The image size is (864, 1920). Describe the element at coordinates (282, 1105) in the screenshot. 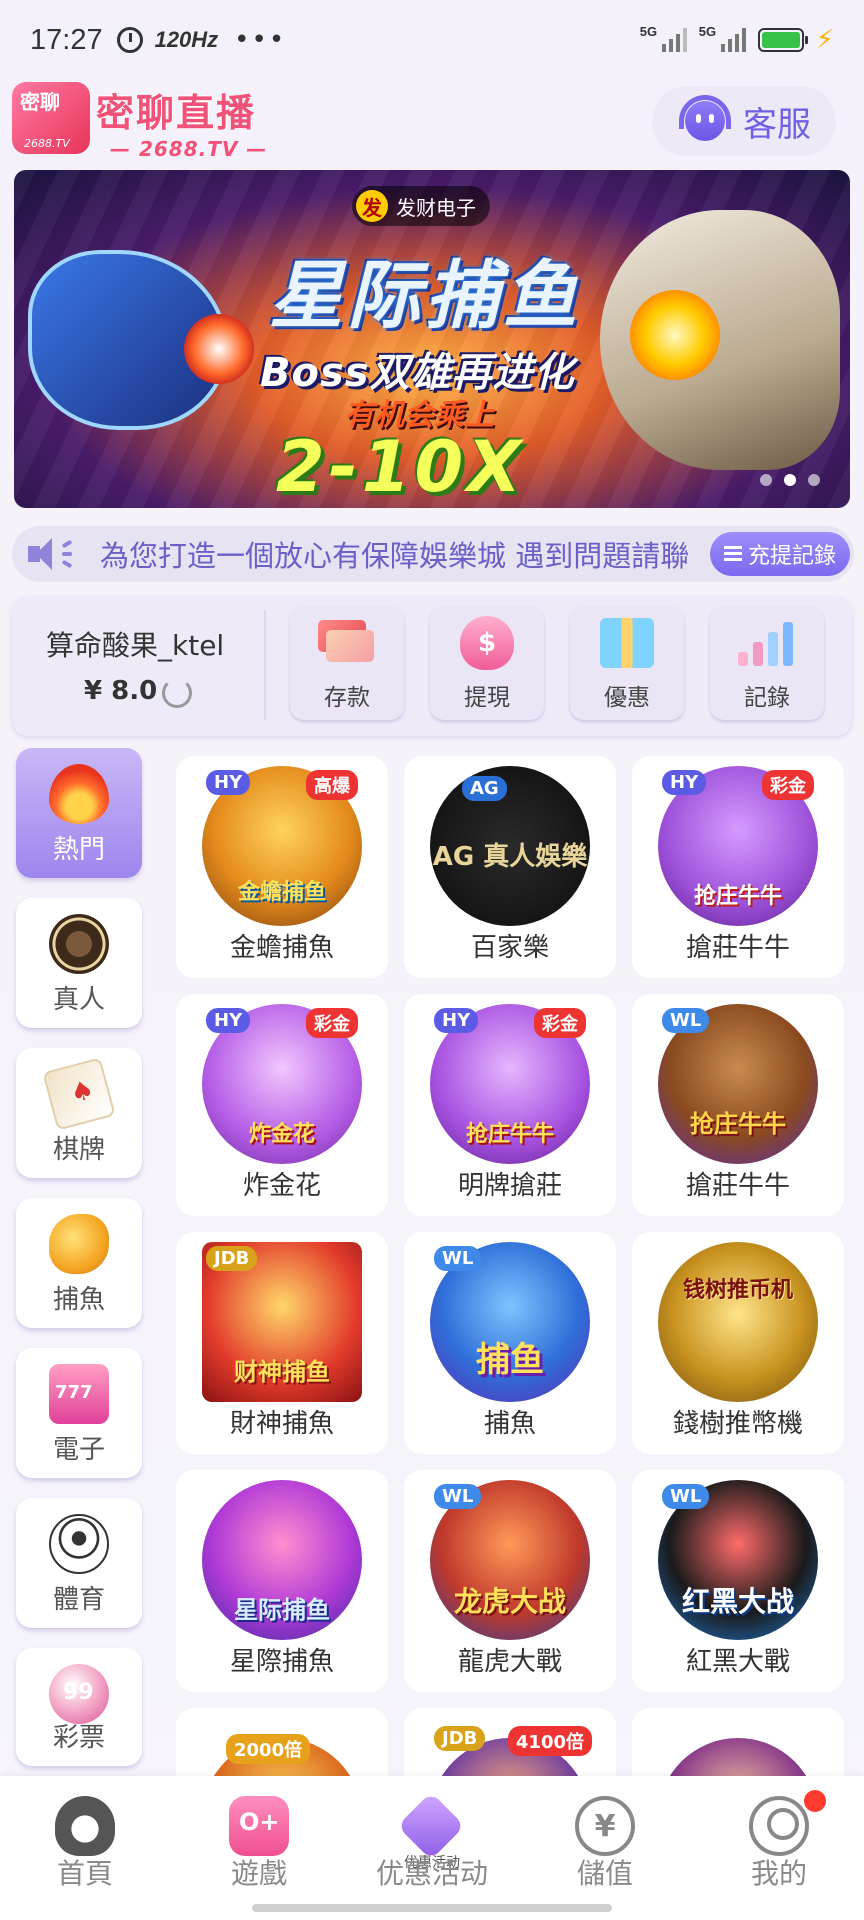

I see `game-card: 炸金花 HY 彩金 炸金花` at that location.